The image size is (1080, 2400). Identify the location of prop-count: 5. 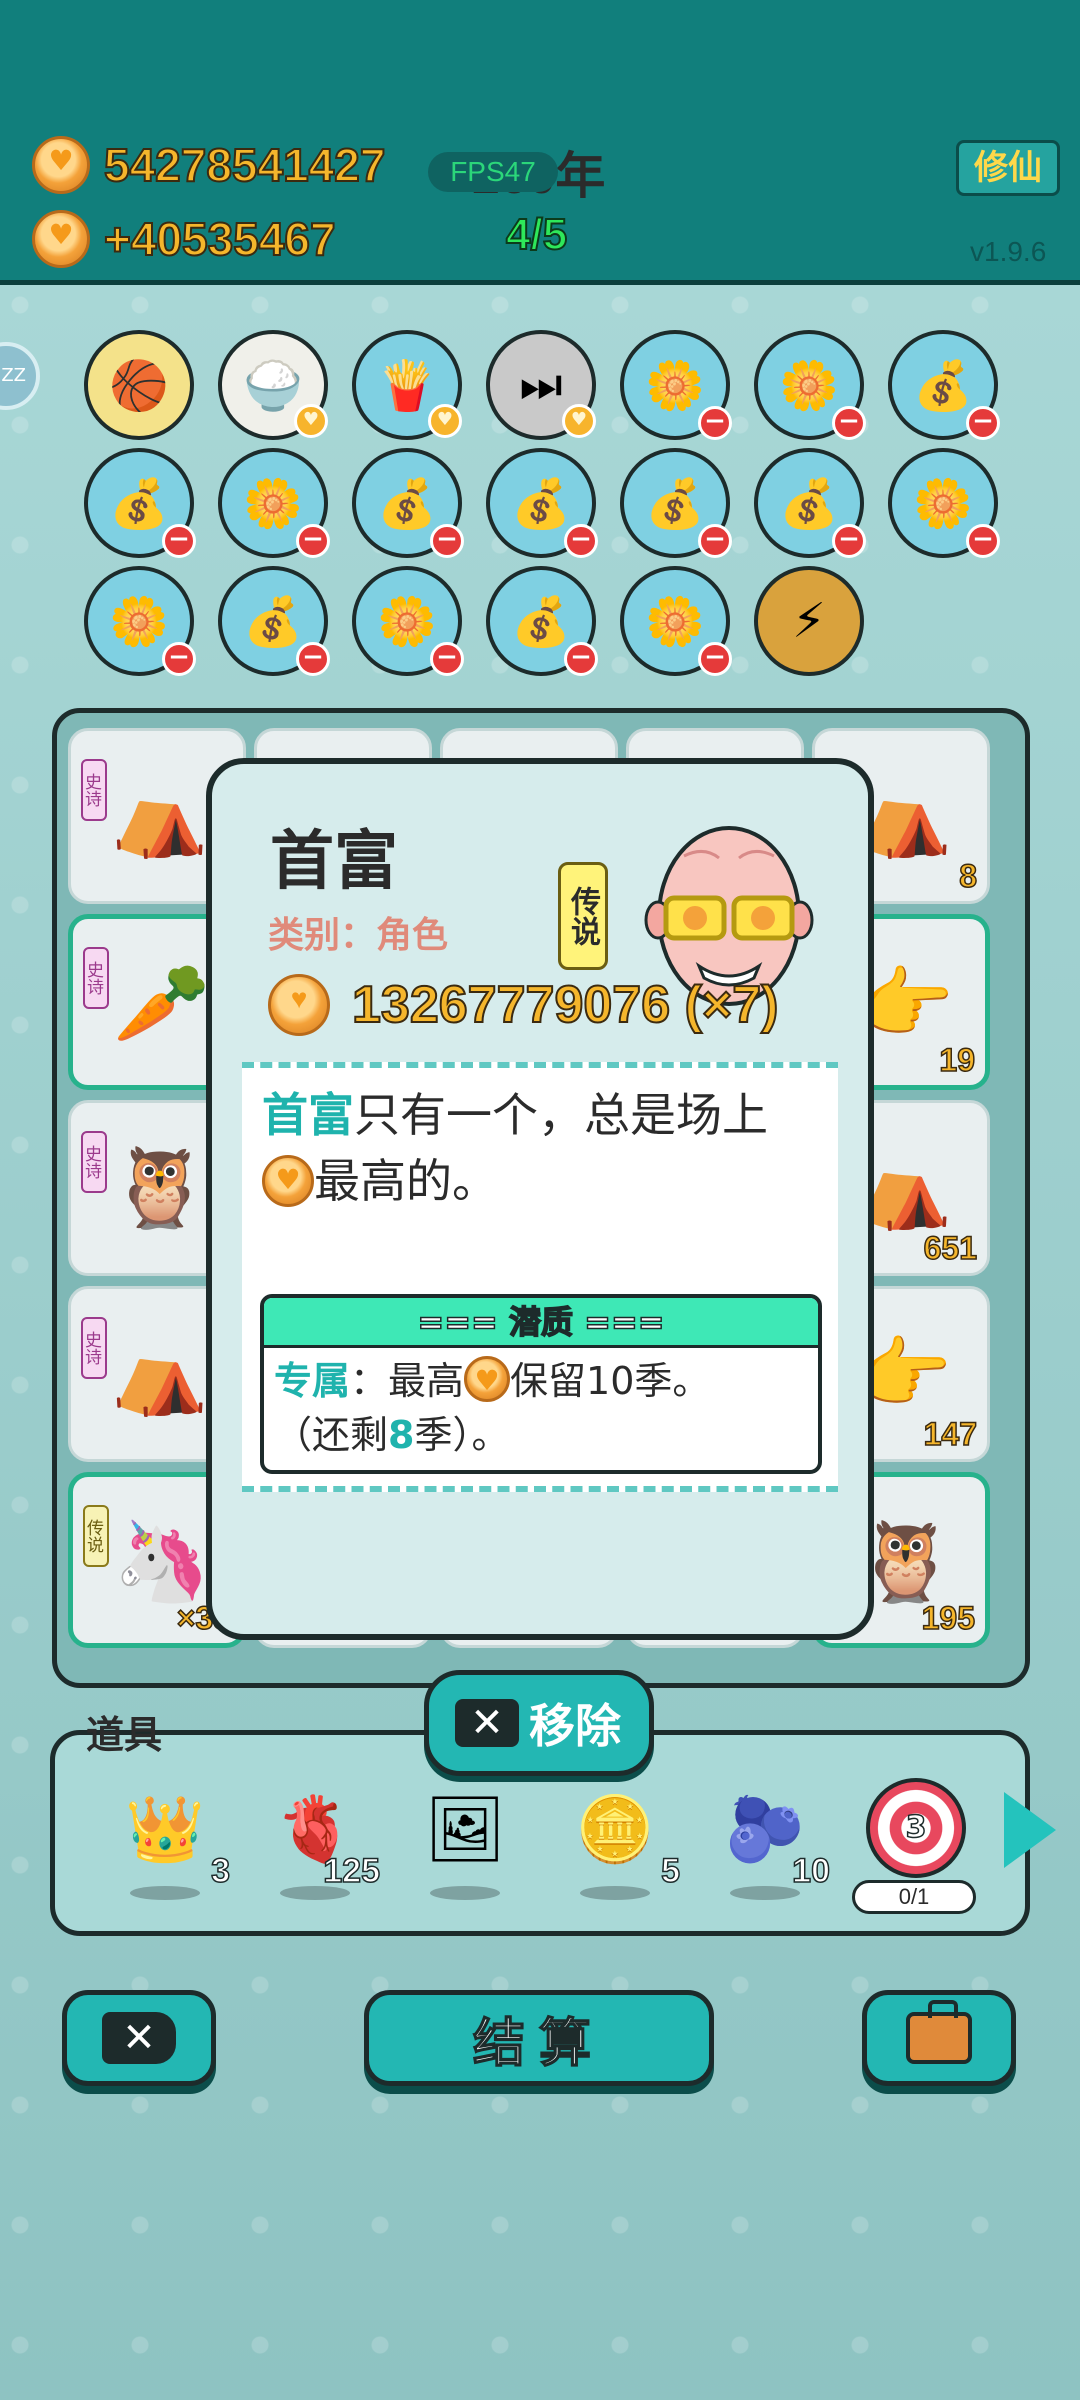
(670, 1871).